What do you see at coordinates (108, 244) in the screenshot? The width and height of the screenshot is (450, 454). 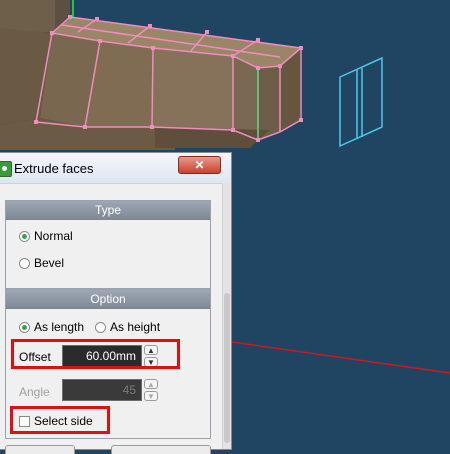 I see `type-group: Type Normal Bevel` at bounding box center [108, 244].